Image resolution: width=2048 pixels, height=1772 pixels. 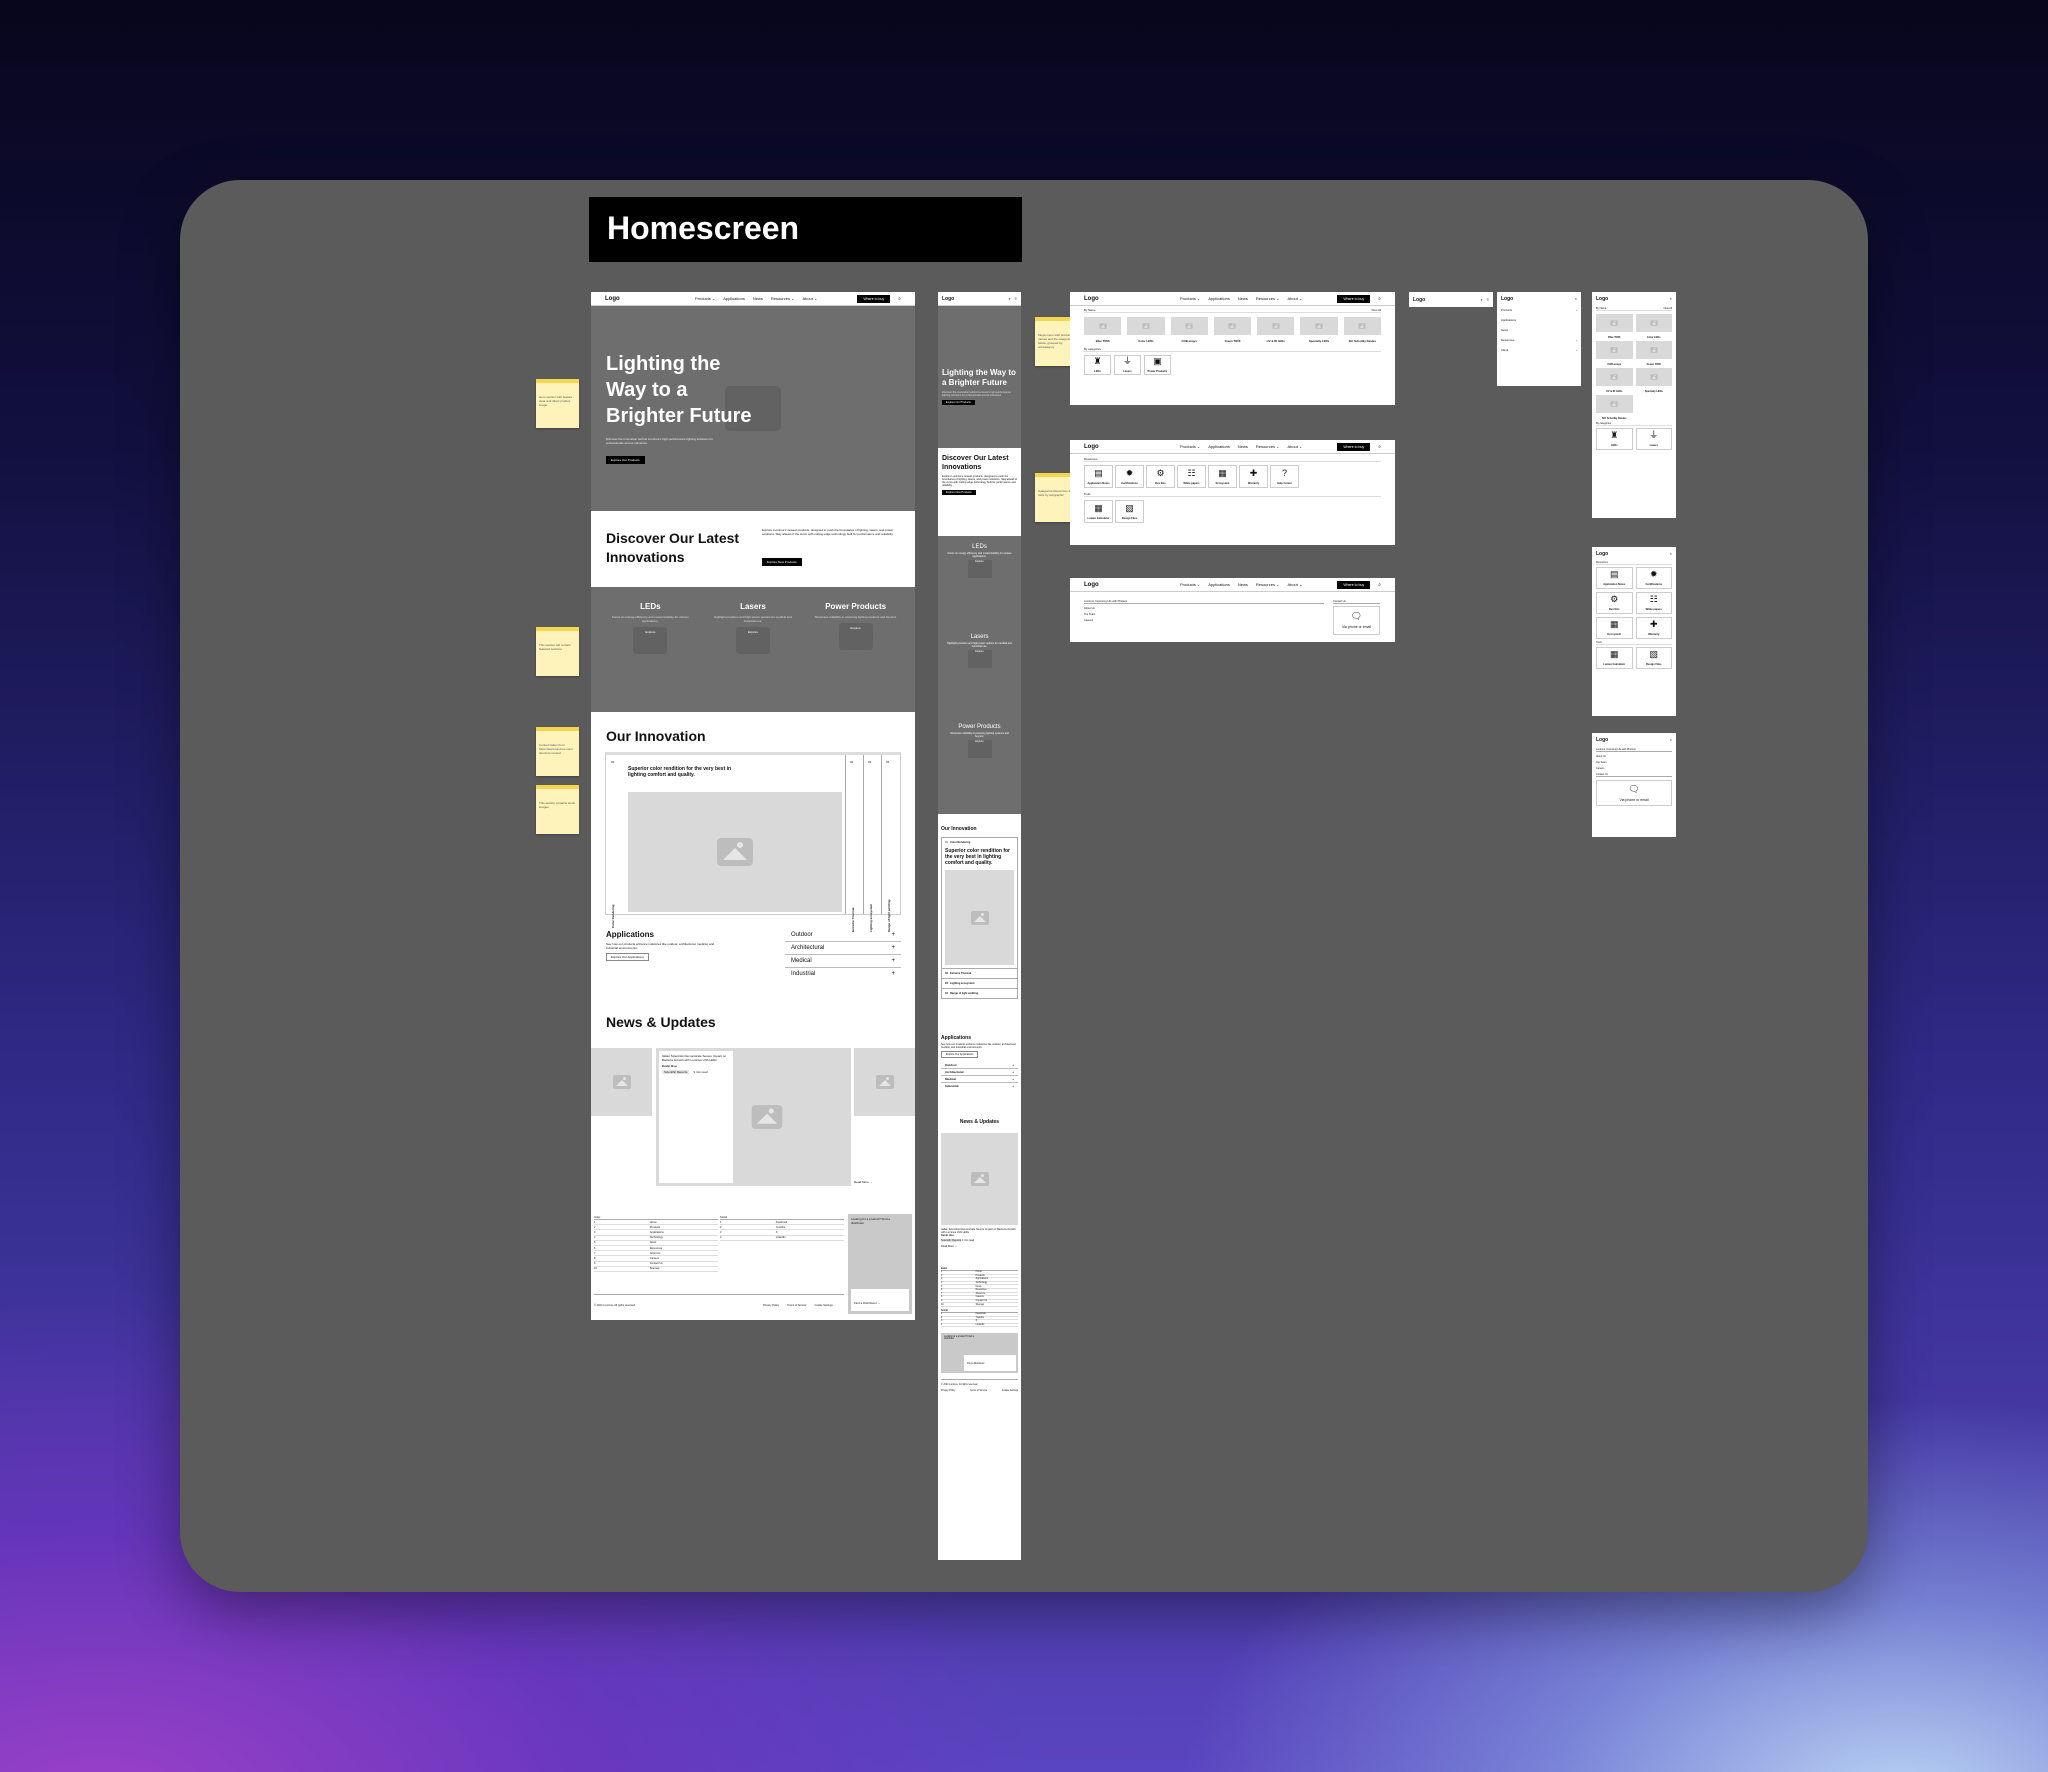 What do you see at coordinates (1539, 350) in the screenshot?
I see `mobile-menu-item: About ›` at bounding box center [1539, 350].